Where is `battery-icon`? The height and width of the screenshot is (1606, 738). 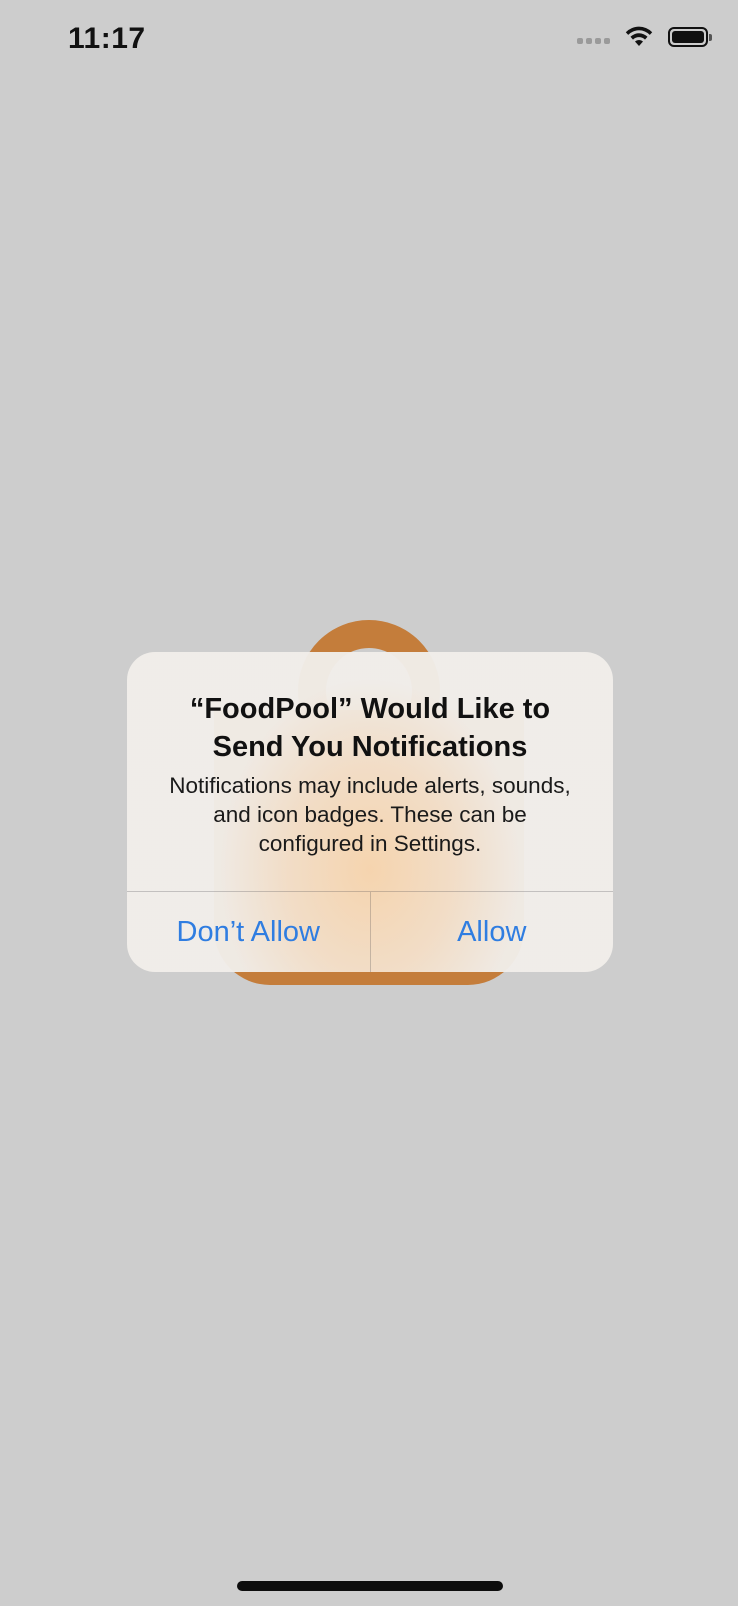 battery-icon is located at coordinates (690, 37).